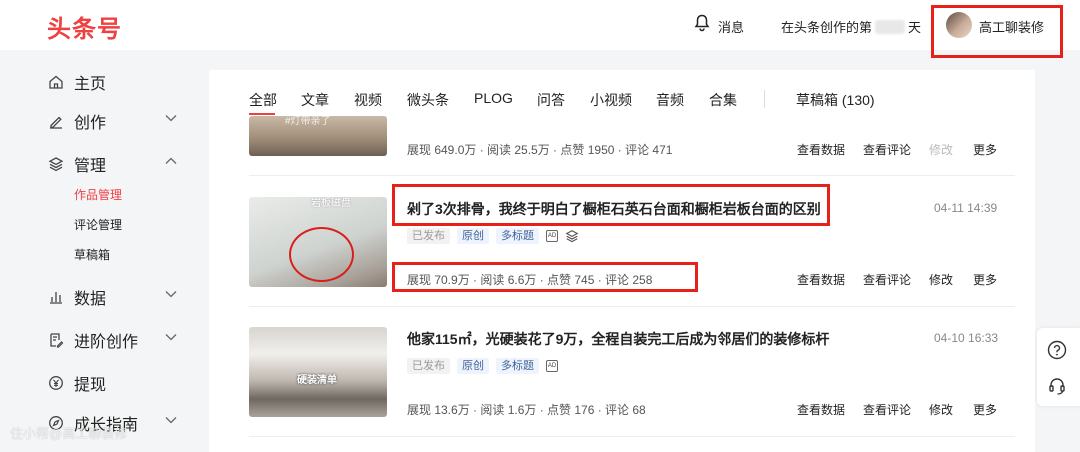  What do you see at coordinates (702, 23) in the screenshot?
I see `bell-icon` at bounding box center [702, 23].